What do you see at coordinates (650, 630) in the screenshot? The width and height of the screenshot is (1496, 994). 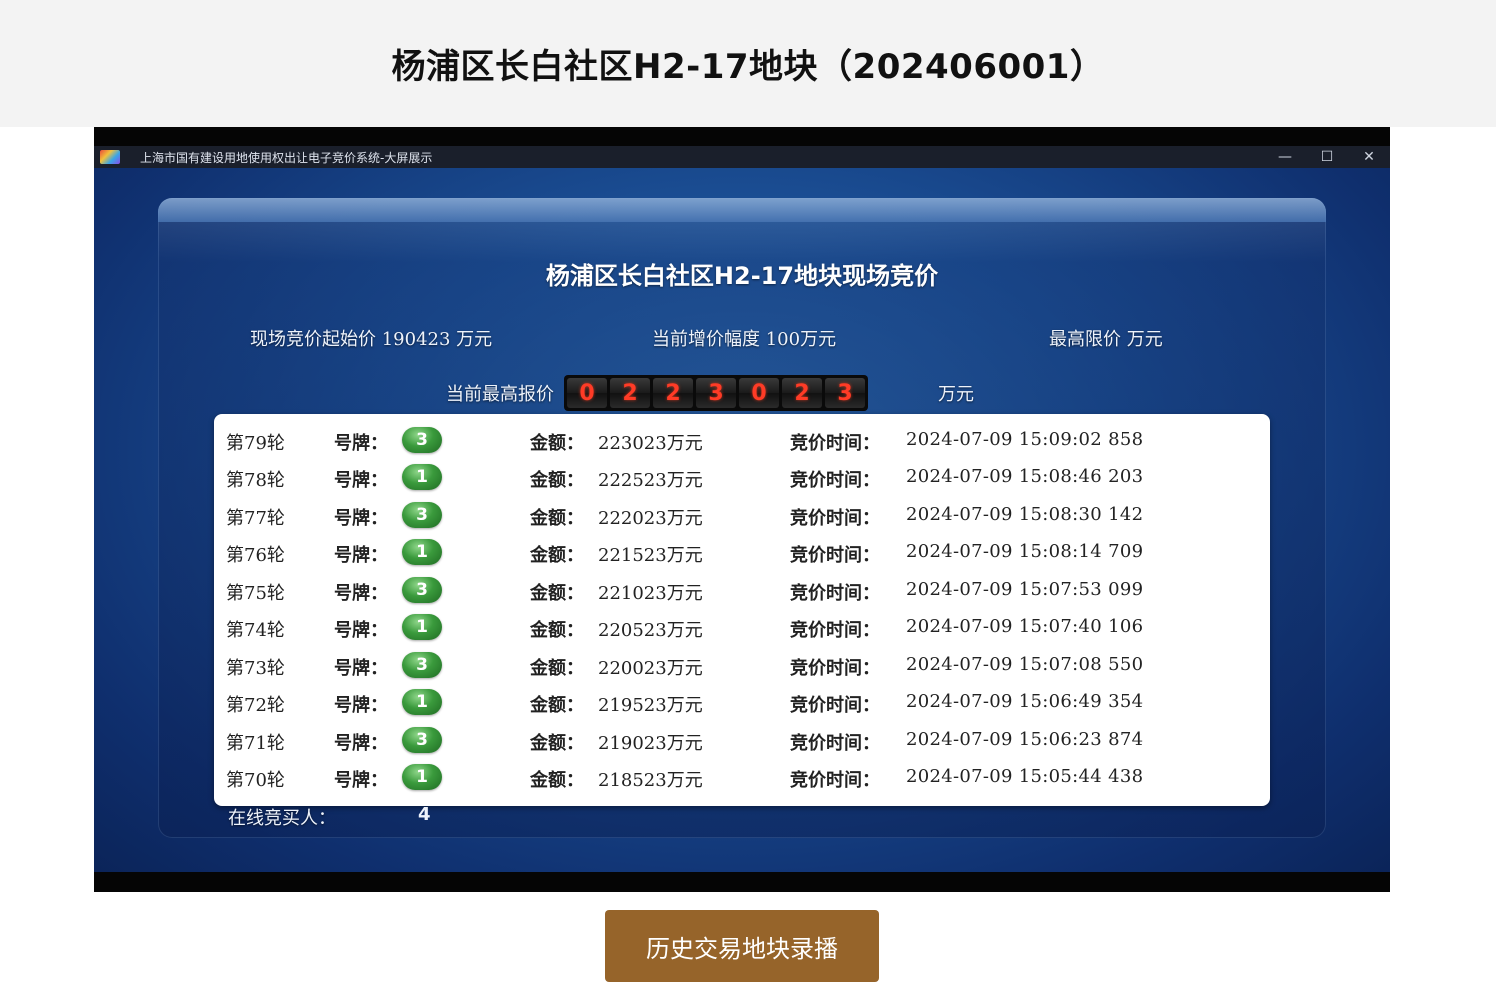 I see `bid-amount: 220523万元` at bounding box center [650, 630].